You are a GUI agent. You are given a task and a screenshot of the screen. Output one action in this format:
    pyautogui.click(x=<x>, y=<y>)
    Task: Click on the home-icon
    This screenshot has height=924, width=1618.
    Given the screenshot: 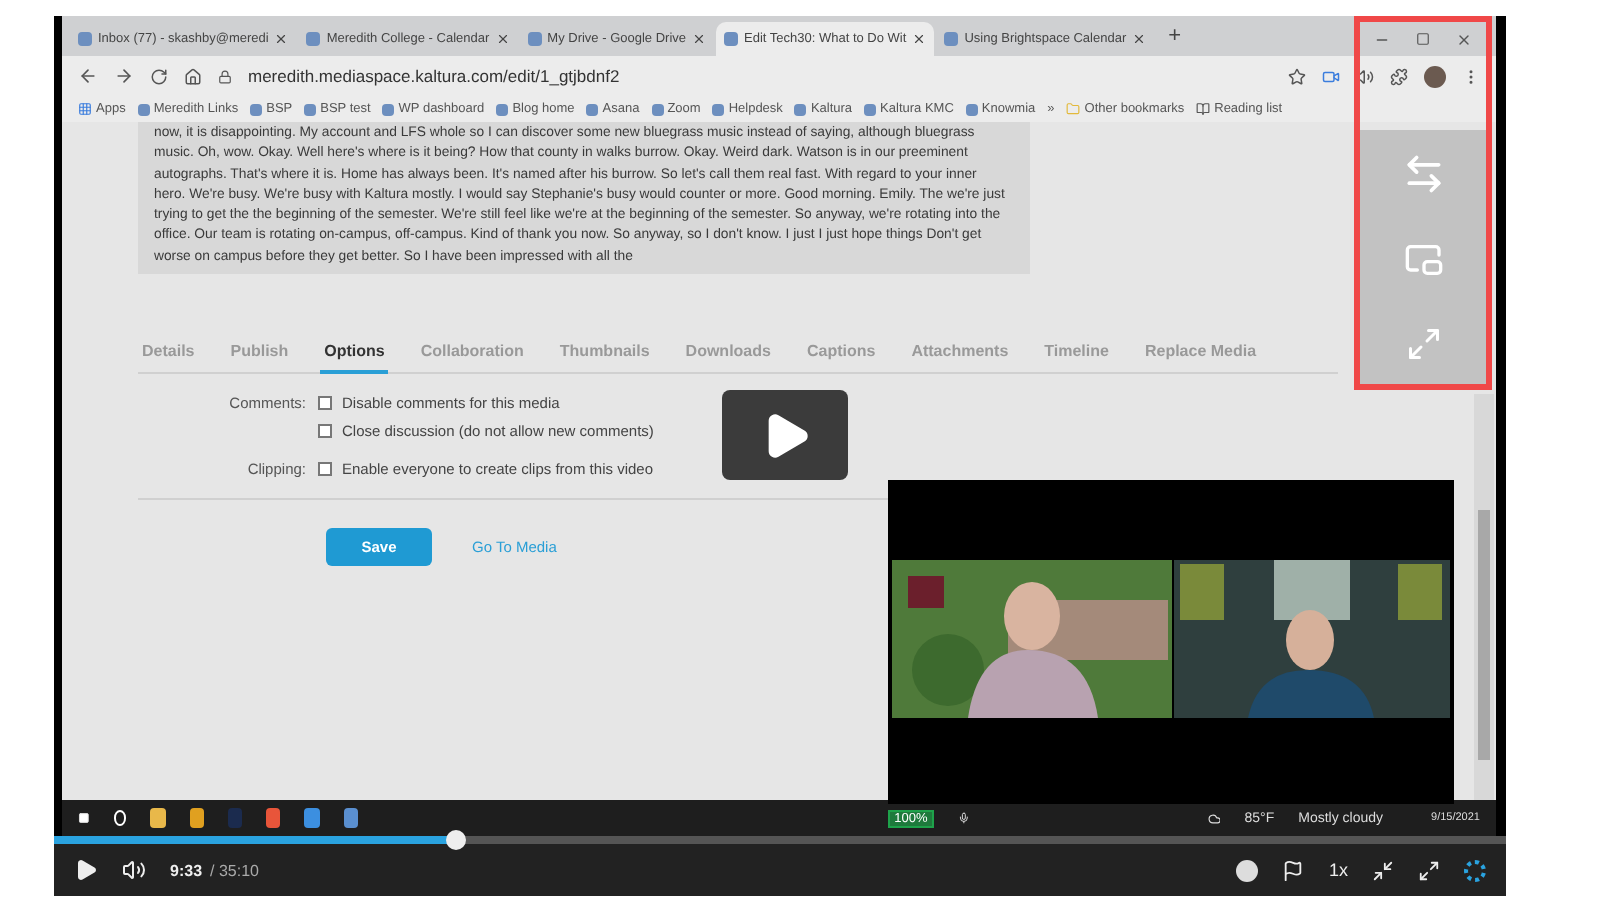 What is the action you would take?
    pyautogui.click(x=193, y=76)
    